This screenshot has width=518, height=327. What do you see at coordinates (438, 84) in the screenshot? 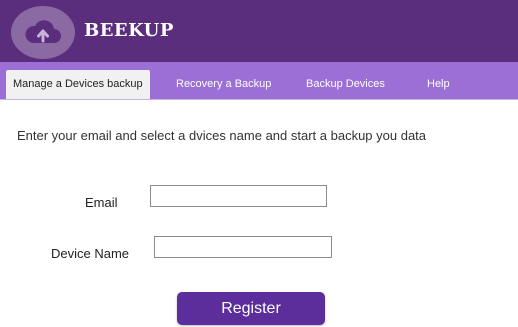
I see `tab-help: Help` at bounding box center [438, 84].